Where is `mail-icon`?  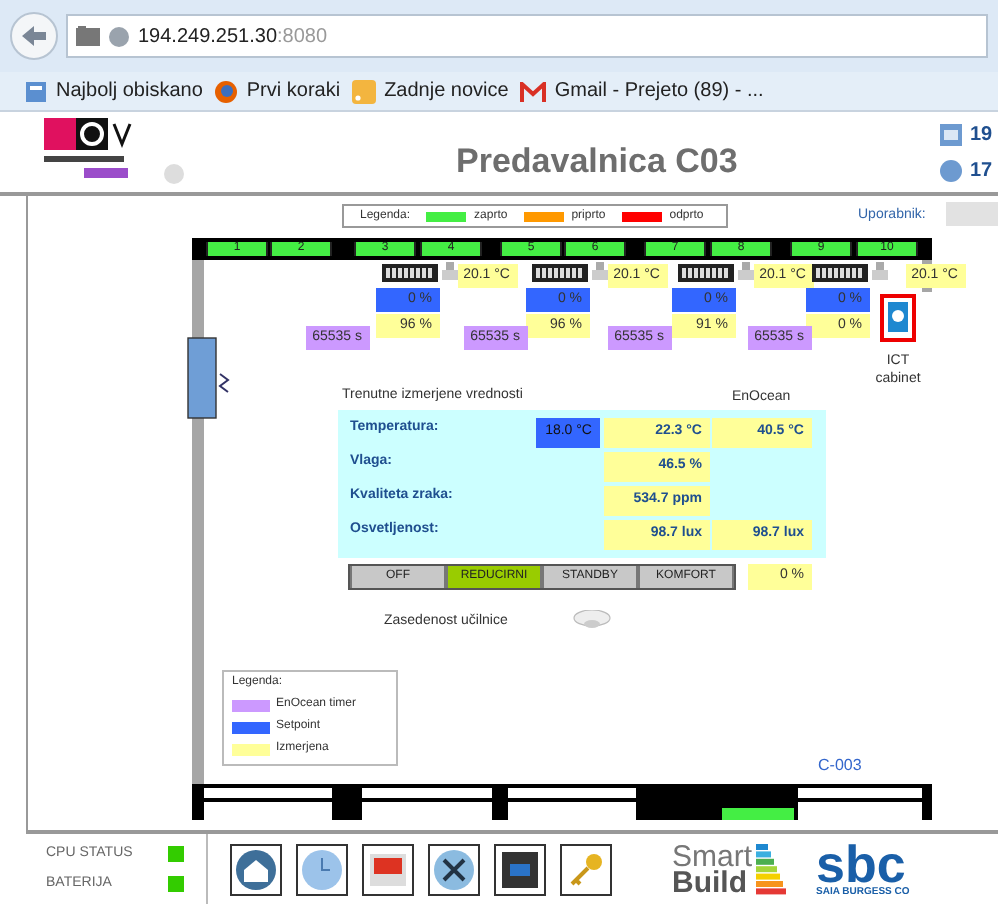 mail-icon is located at coordinates (533, 91).